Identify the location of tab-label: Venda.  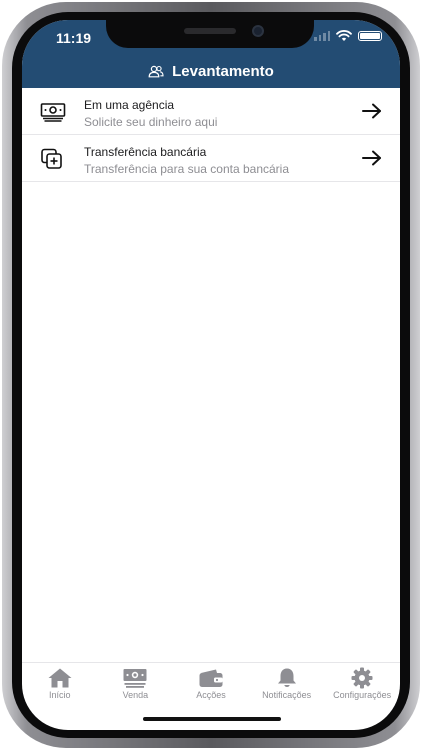
(135, 695).